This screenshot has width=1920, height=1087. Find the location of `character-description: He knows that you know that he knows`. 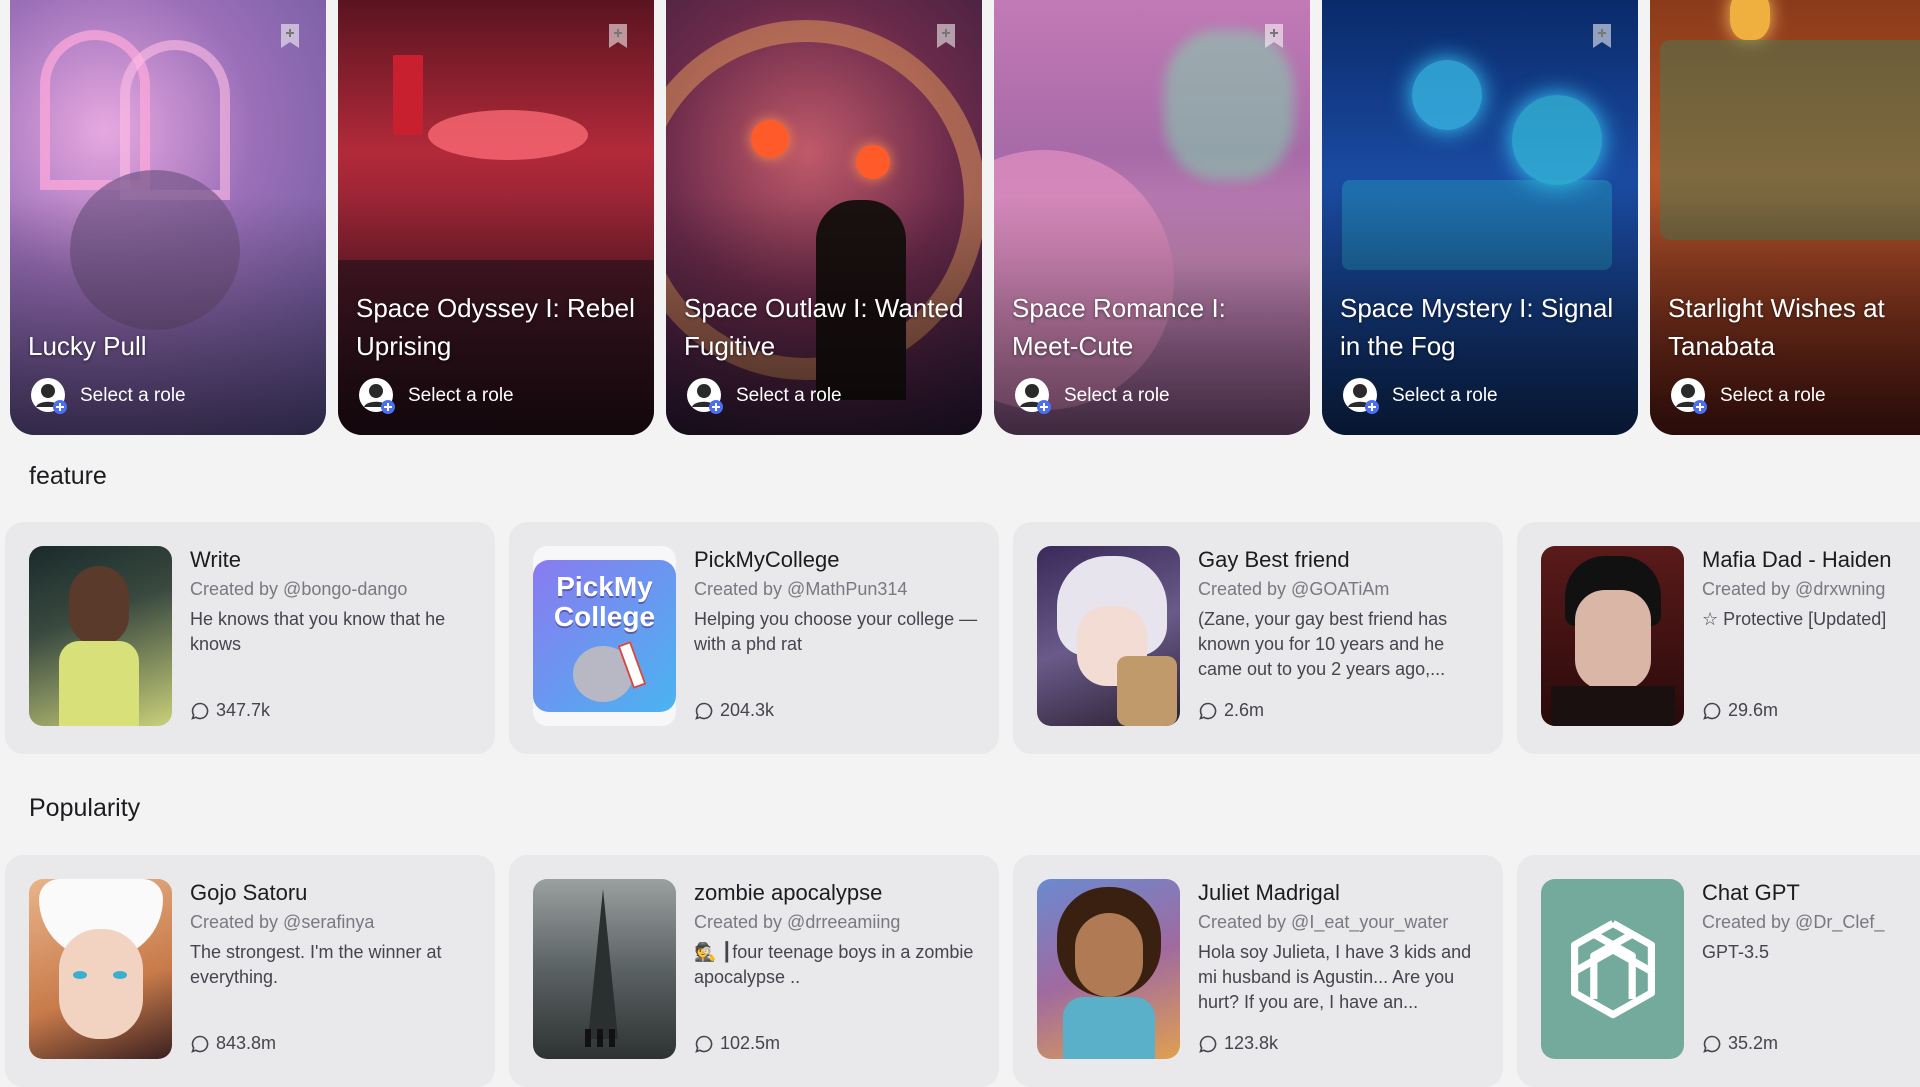

character-description: He knows that you know that he knows is located at coordinates (318, 631).